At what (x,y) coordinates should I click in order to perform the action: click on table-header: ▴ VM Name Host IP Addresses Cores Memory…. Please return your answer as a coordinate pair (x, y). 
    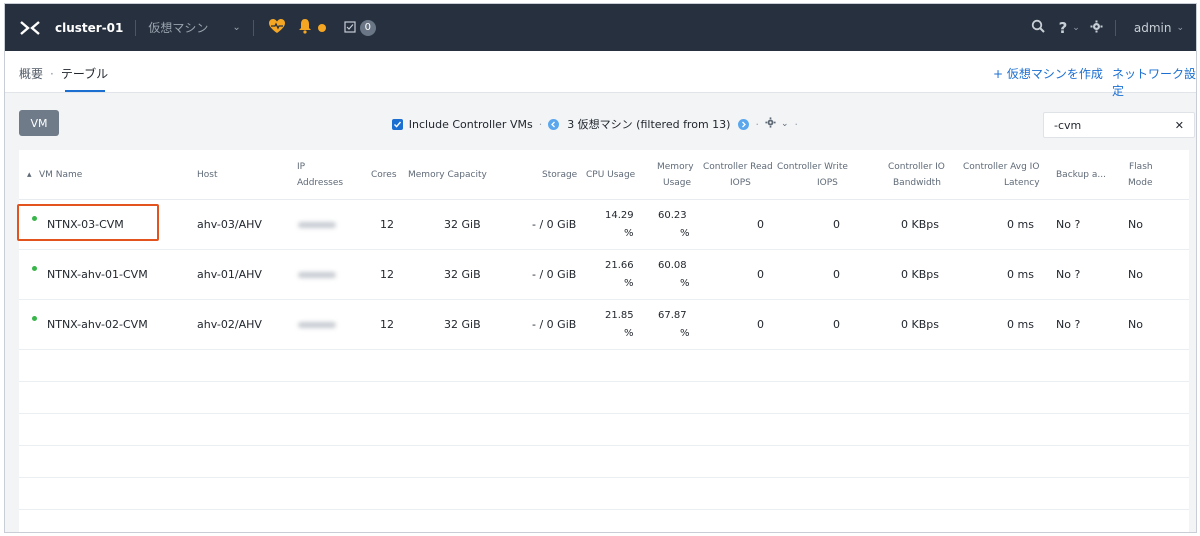
    Looking at the image, I should click on (604, 175).